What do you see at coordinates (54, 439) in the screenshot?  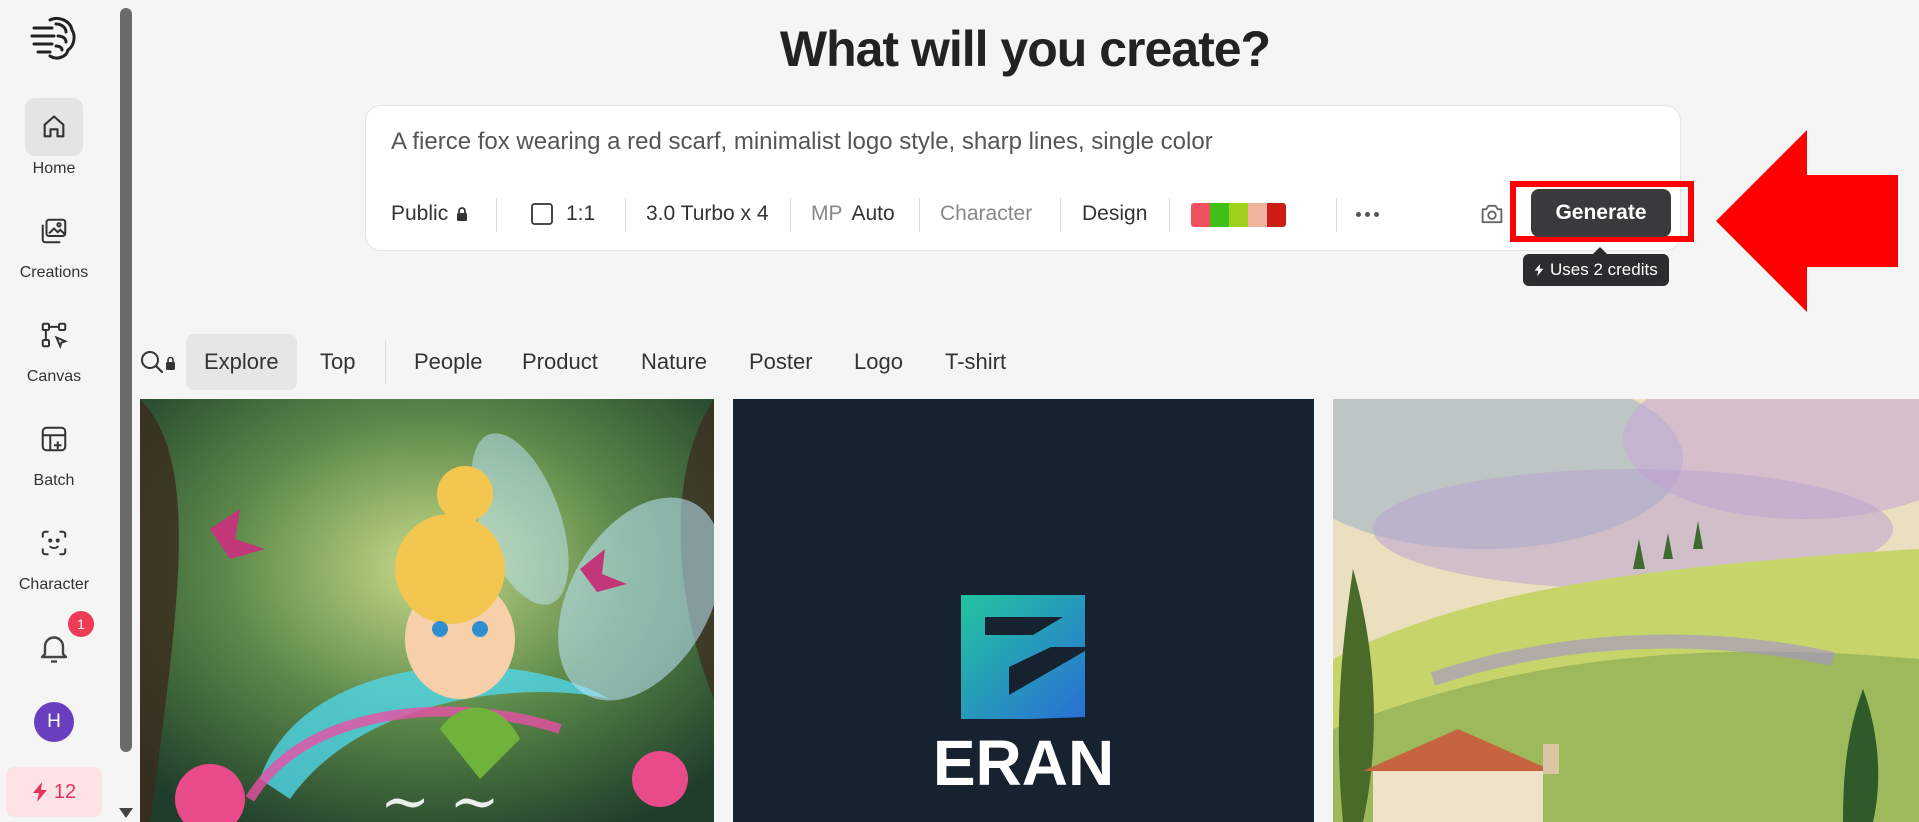 I see `batch-icon` at bounding box center [54, 439].